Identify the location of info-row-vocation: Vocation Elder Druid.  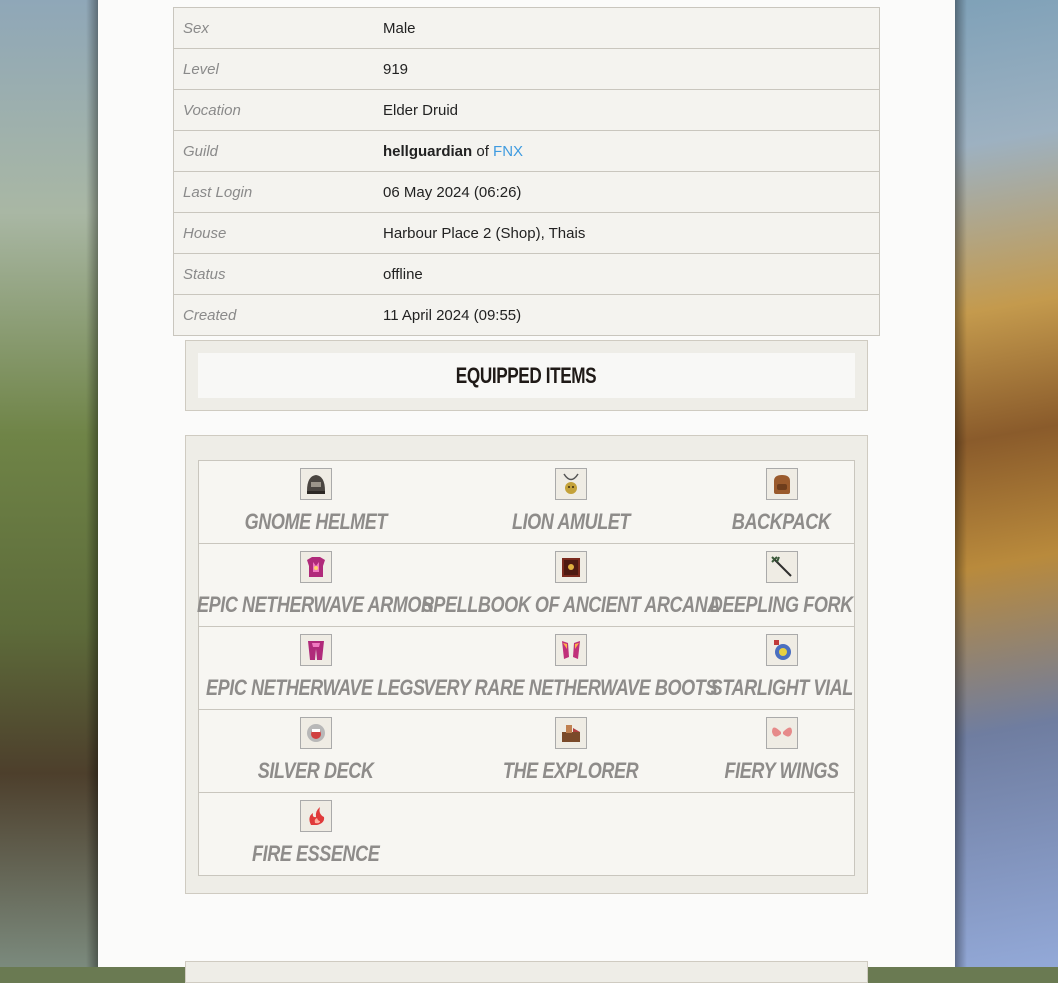
(526, 110).